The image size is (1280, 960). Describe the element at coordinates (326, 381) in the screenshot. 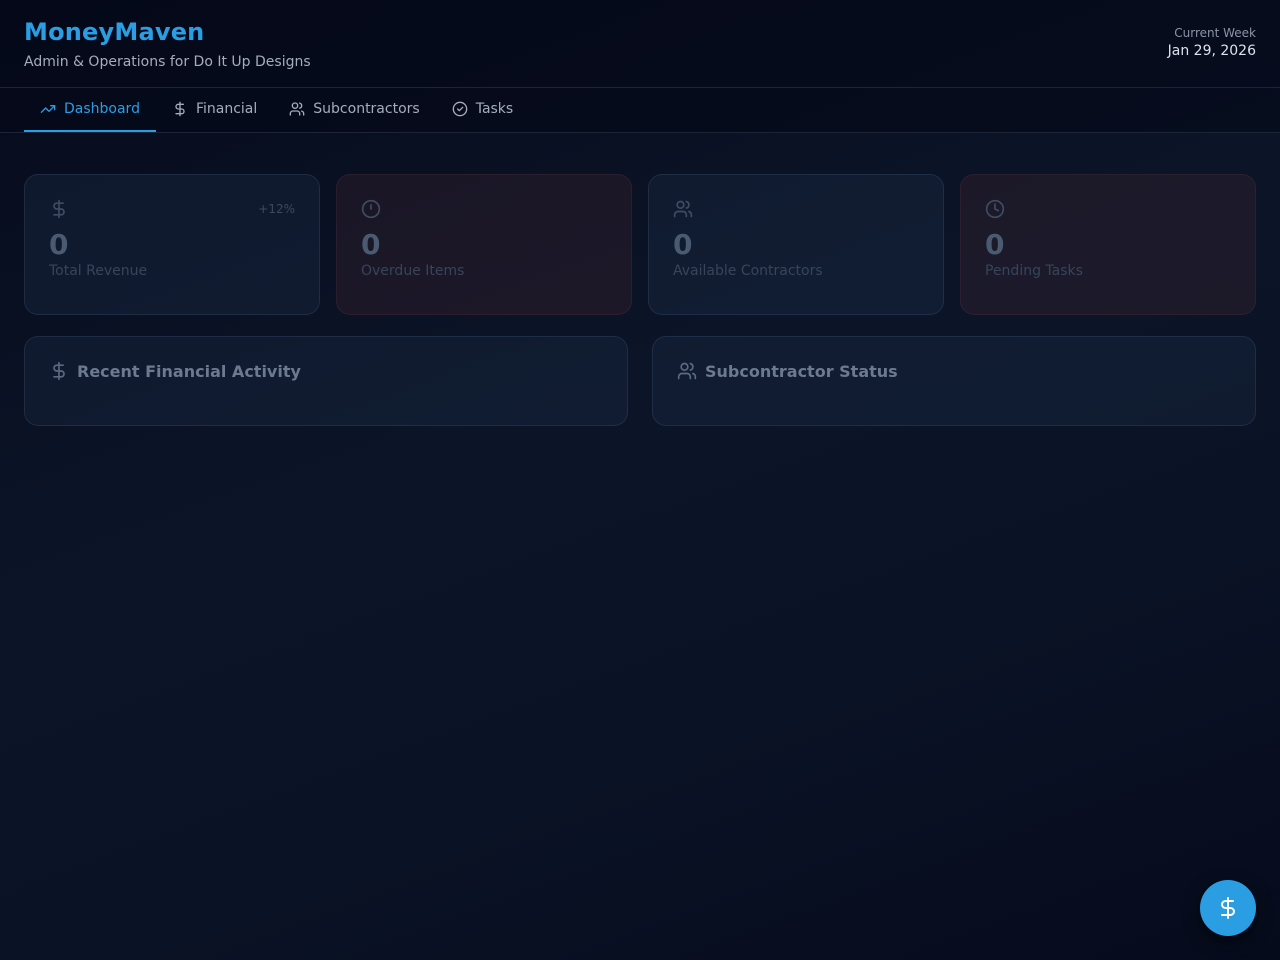

I see `panel-recent-financial-activity: Recent Financial Activity` at that location.